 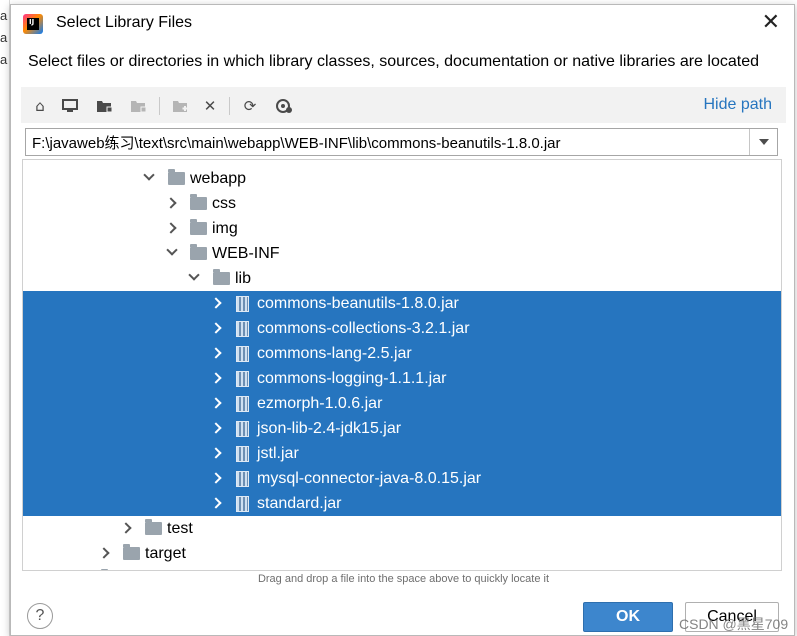 What do you see at coordinates (402, 203) in the screenshot?
I see `tree-node-css: css` at bounding box center [402, 203].